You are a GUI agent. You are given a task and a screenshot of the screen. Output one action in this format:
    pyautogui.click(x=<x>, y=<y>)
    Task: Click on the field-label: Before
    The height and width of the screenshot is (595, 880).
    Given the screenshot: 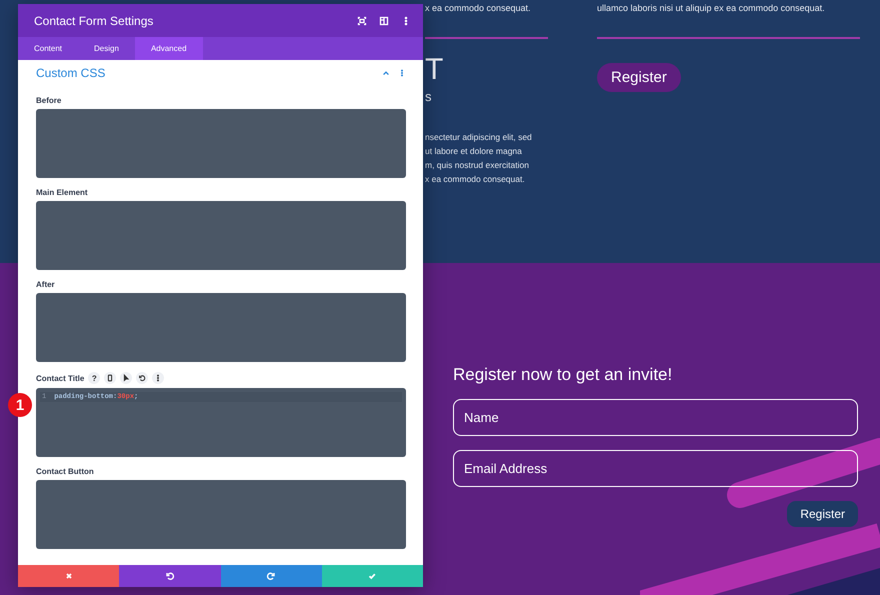 What is the action you would take?
    pyautogui.click(x=49, y=100)
    